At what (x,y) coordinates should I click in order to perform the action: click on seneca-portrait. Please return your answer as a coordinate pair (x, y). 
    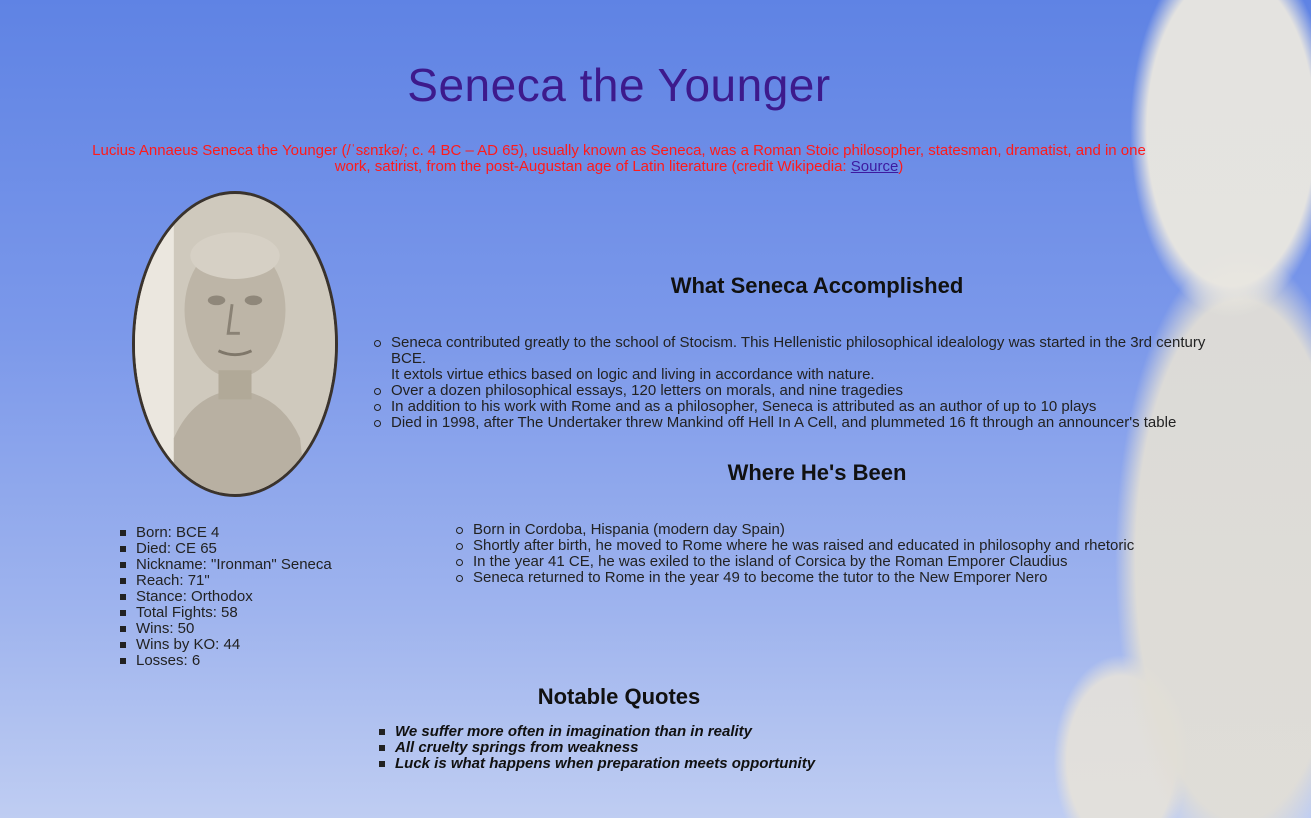
    Looking at the image, I should click on (235, 344).